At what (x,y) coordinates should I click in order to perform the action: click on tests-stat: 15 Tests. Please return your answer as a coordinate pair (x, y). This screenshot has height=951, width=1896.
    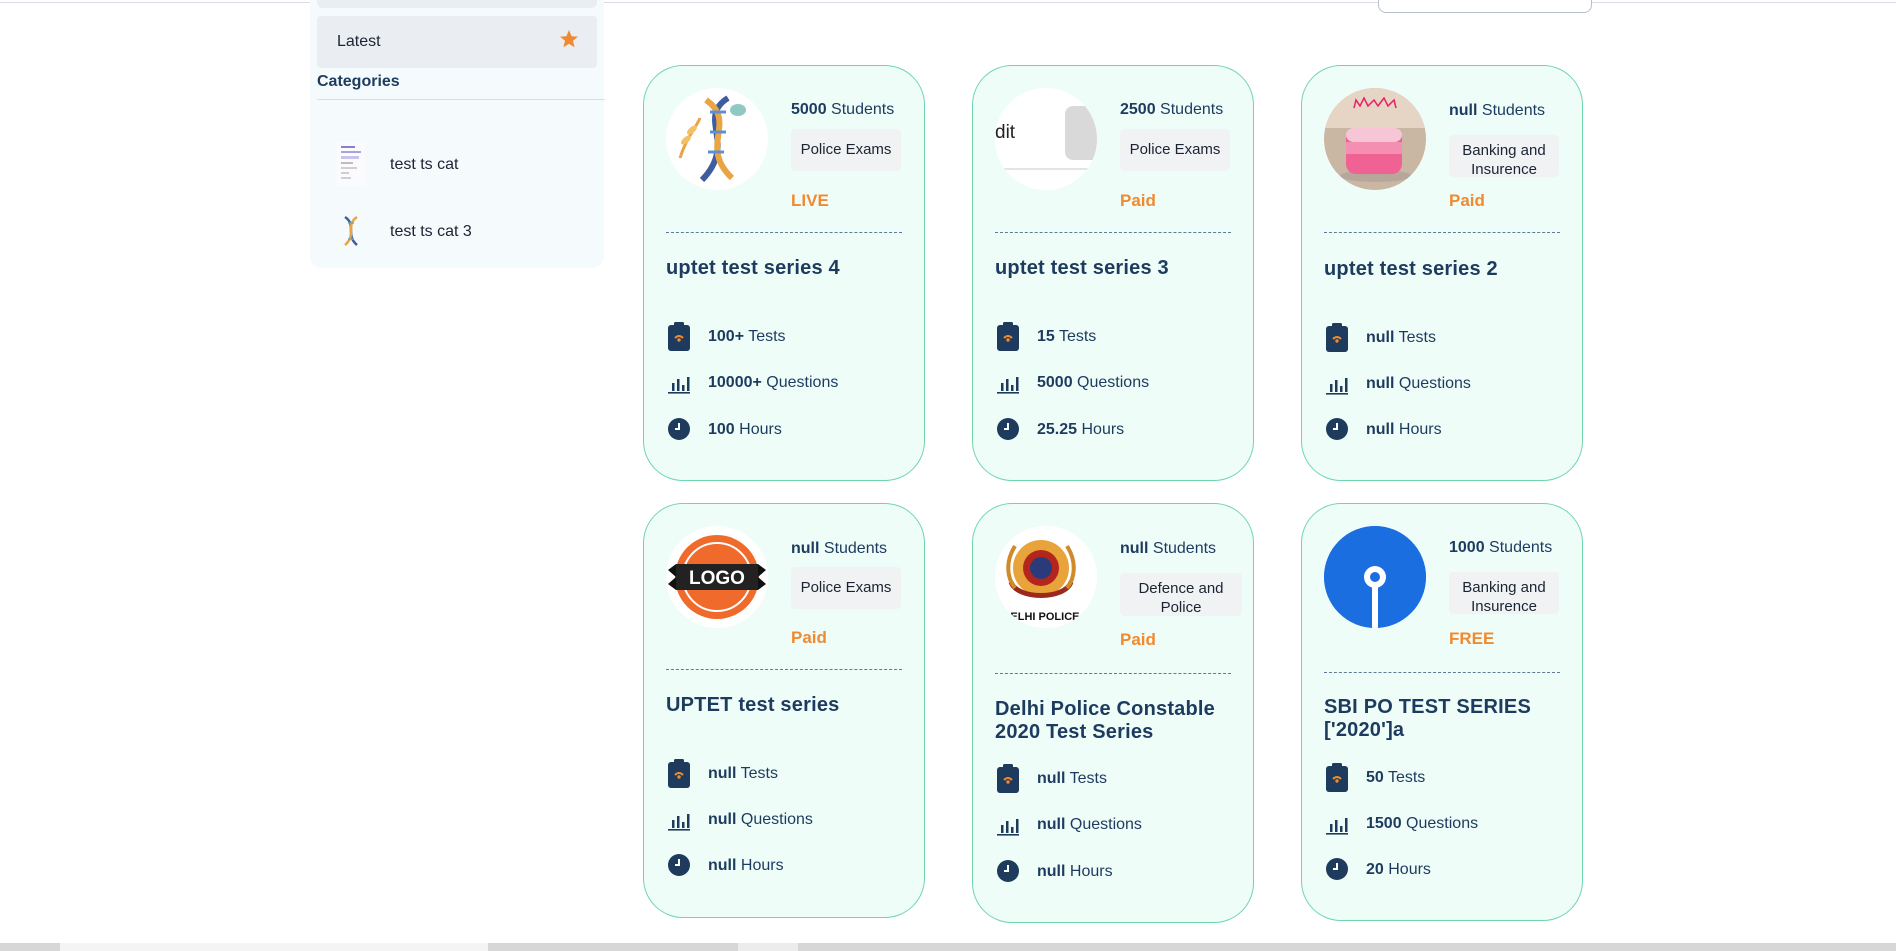
    Looking at the image, I should click on (1115, 336).